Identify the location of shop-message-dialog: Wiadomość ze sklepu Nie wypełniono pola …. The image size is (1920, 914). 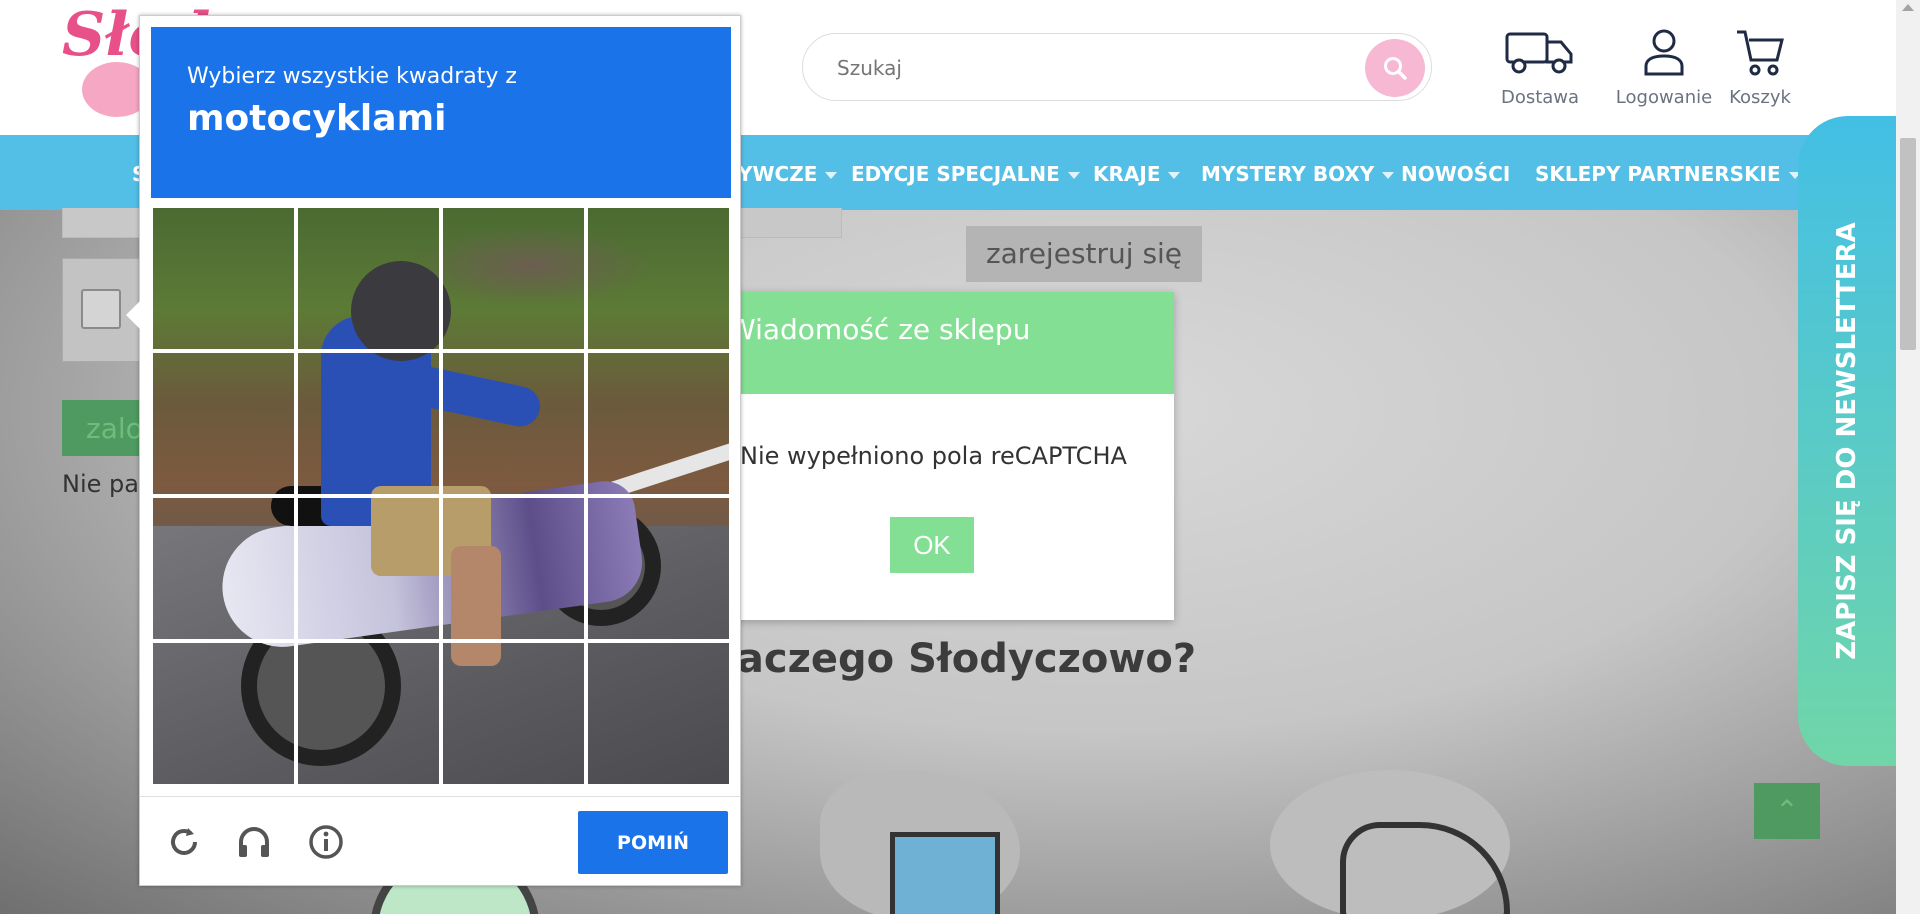
(937, 456).